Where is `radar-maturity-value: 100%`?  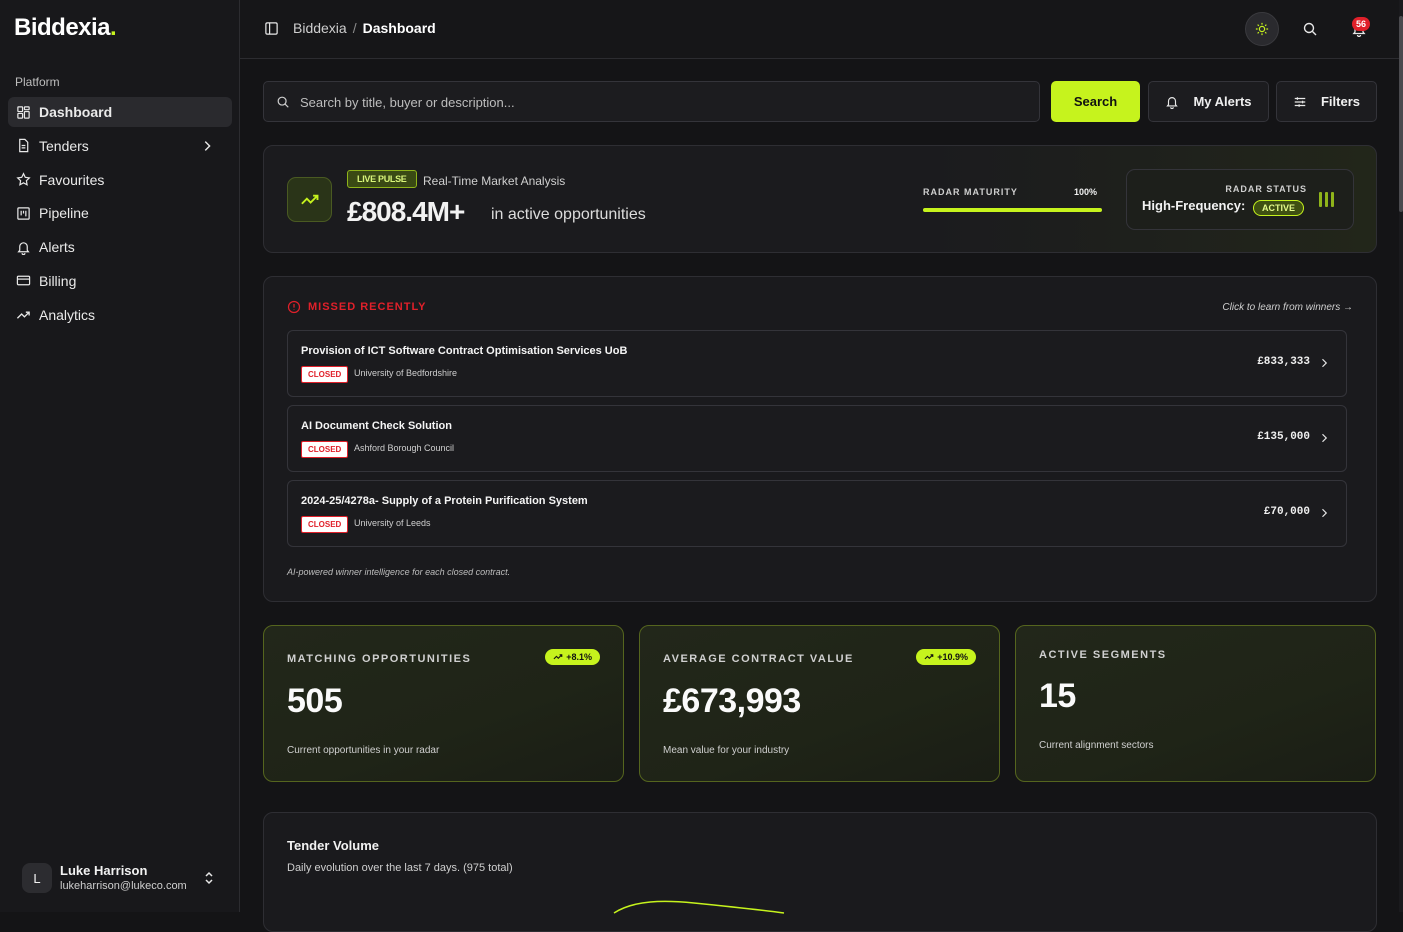
radar-maturity-value: 100% is located at coordinates (1086, 192).